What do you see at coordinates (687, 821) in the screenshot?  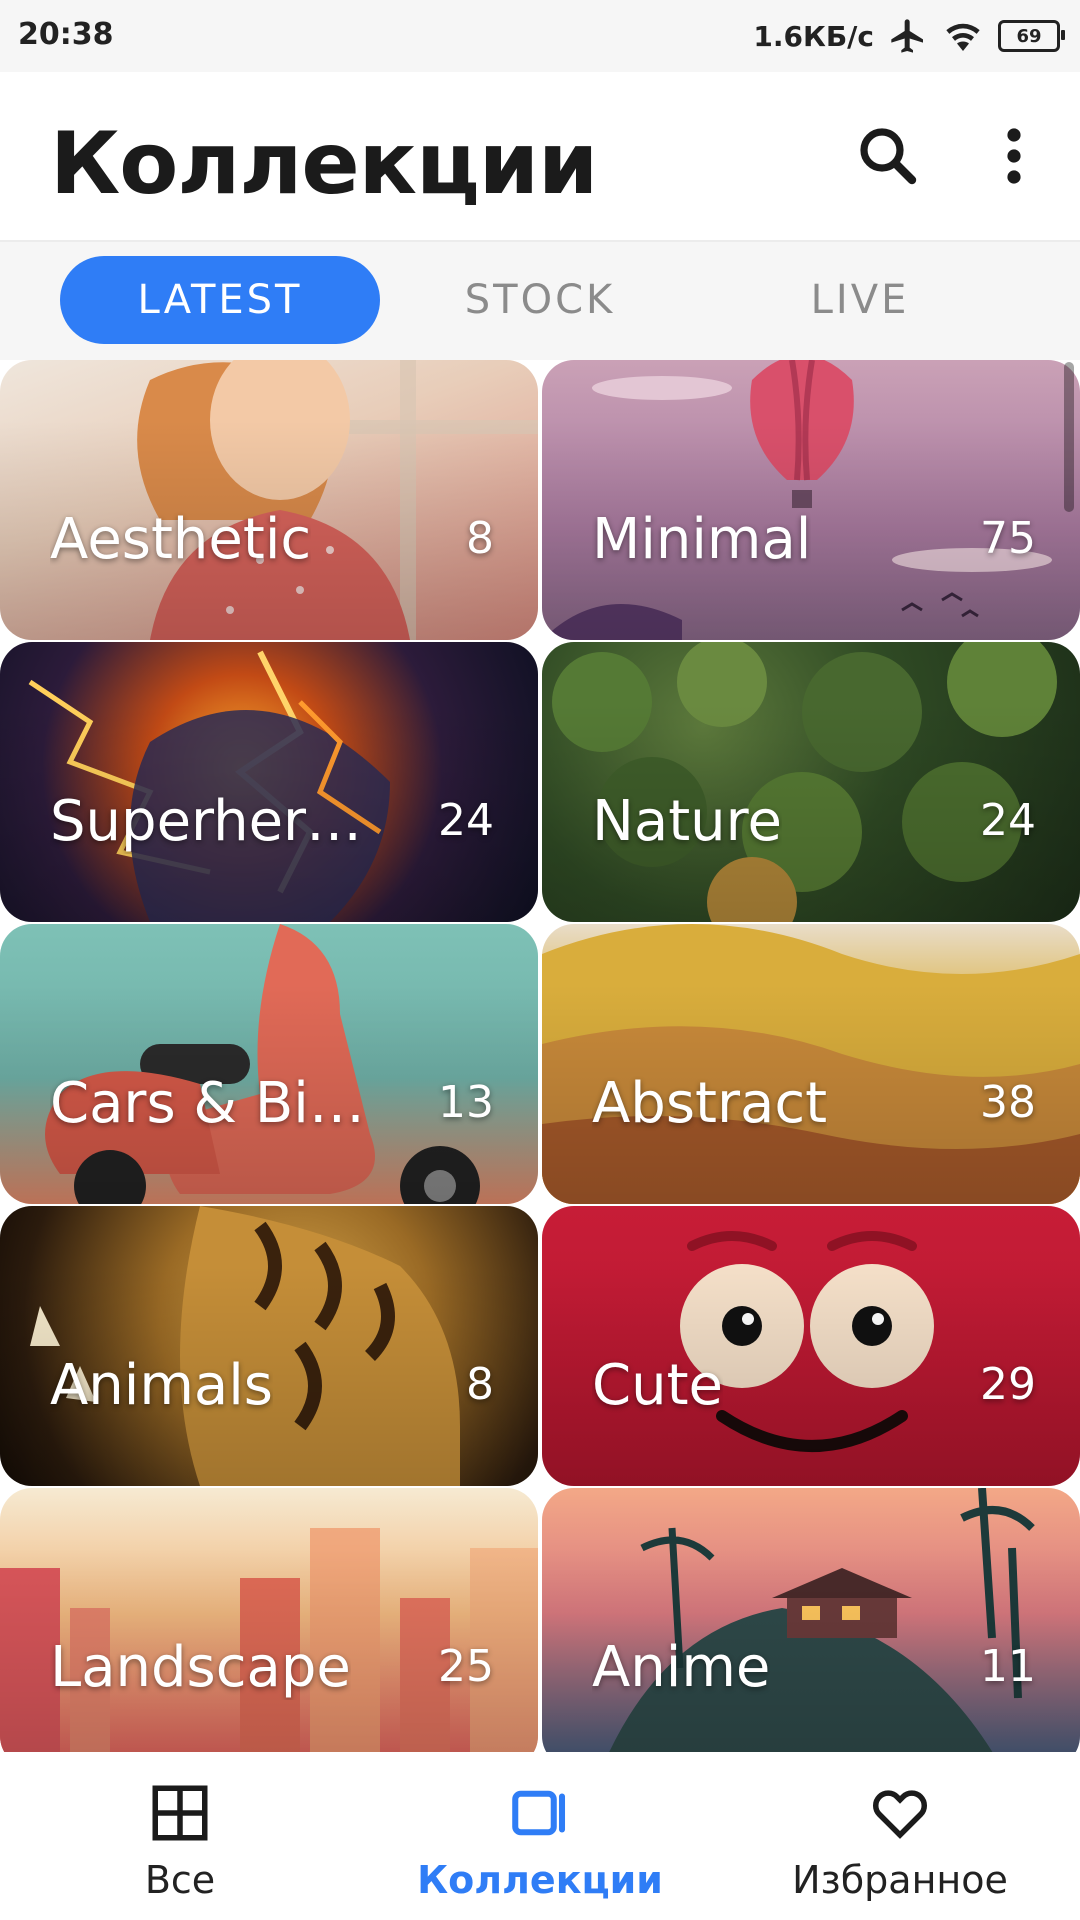 I see `collection-name: Nature` at bounding box center [687, 821].